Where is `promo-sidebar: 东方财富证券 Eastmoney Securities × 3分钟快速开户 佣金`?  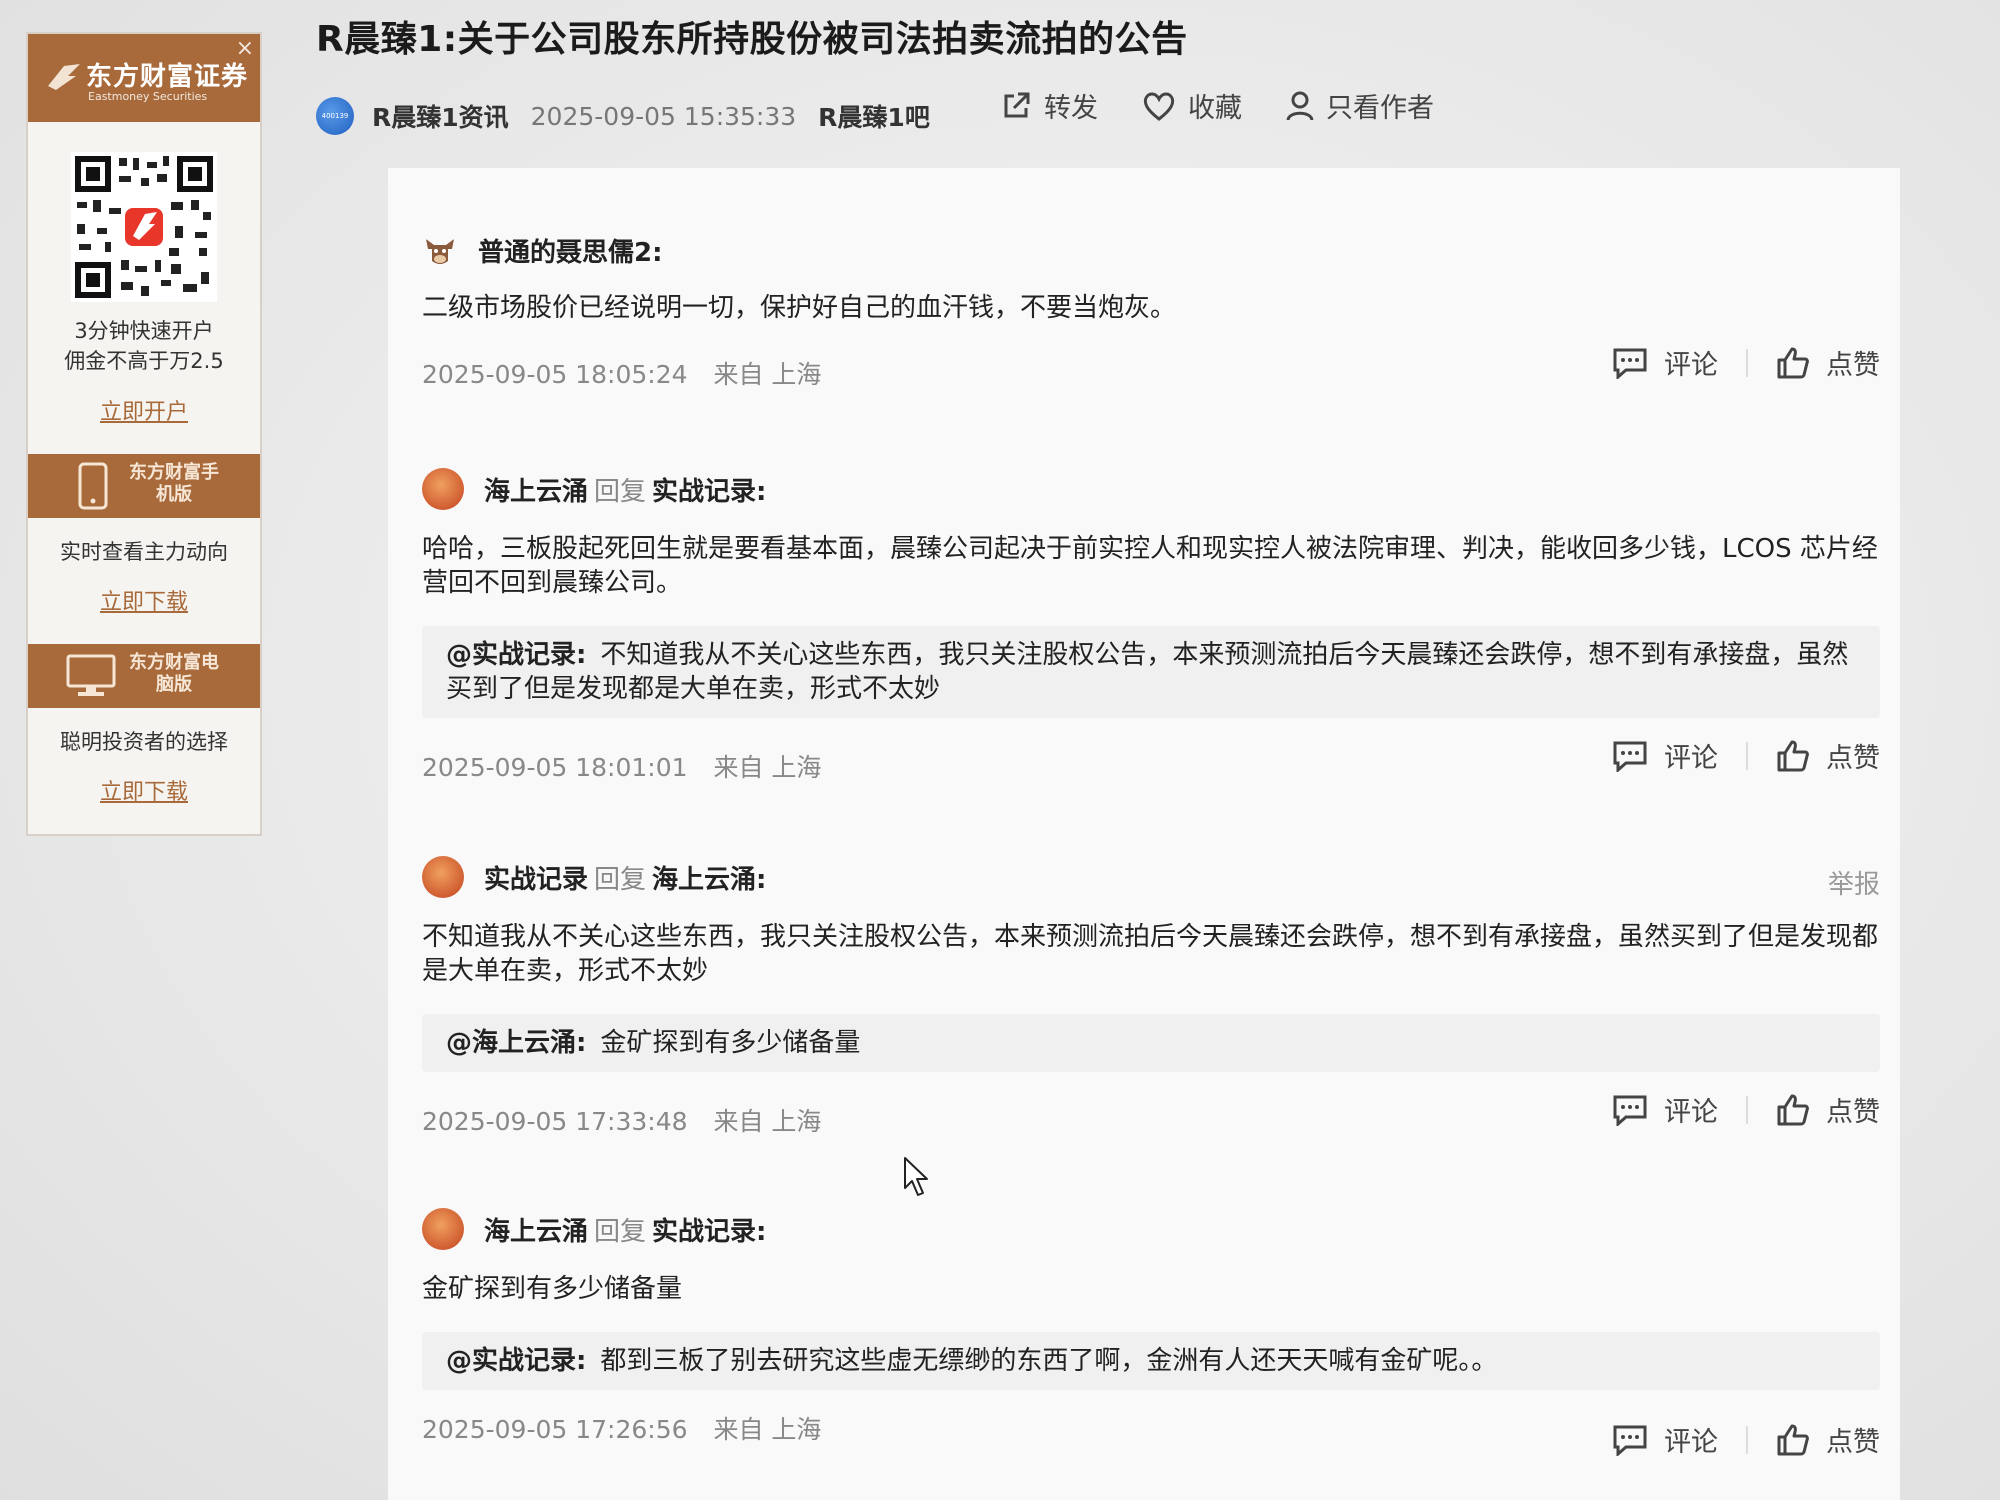
promo-sidebar: 东方财富证券 Eastmoney Securities × 3分钟快速开户 佣金 is located at coordinates (144, 434).